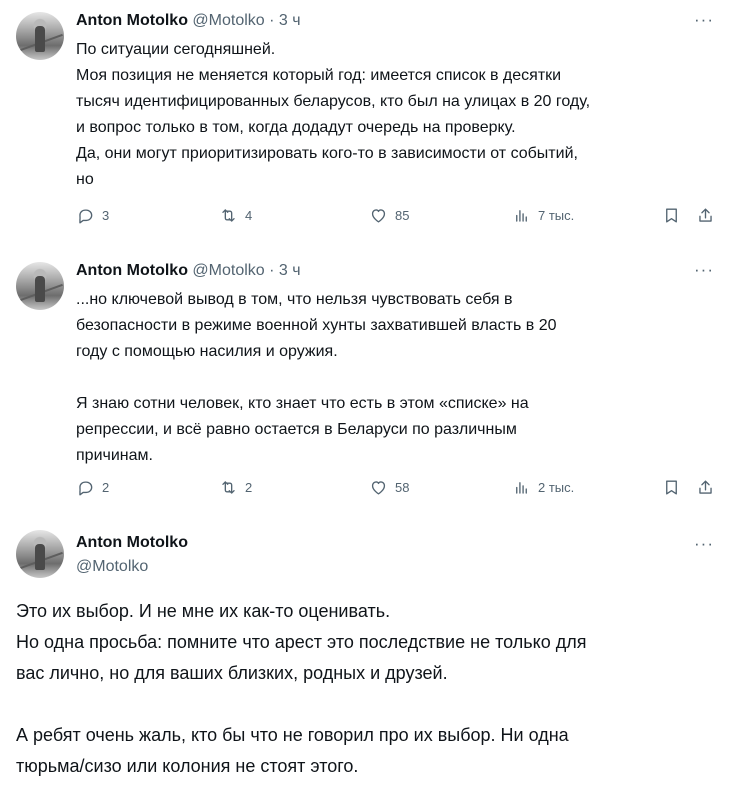  What do you see at coordinates (235, 487) in the screenshot?
I see `repost-button: 2` at bounding box center [235, 487].